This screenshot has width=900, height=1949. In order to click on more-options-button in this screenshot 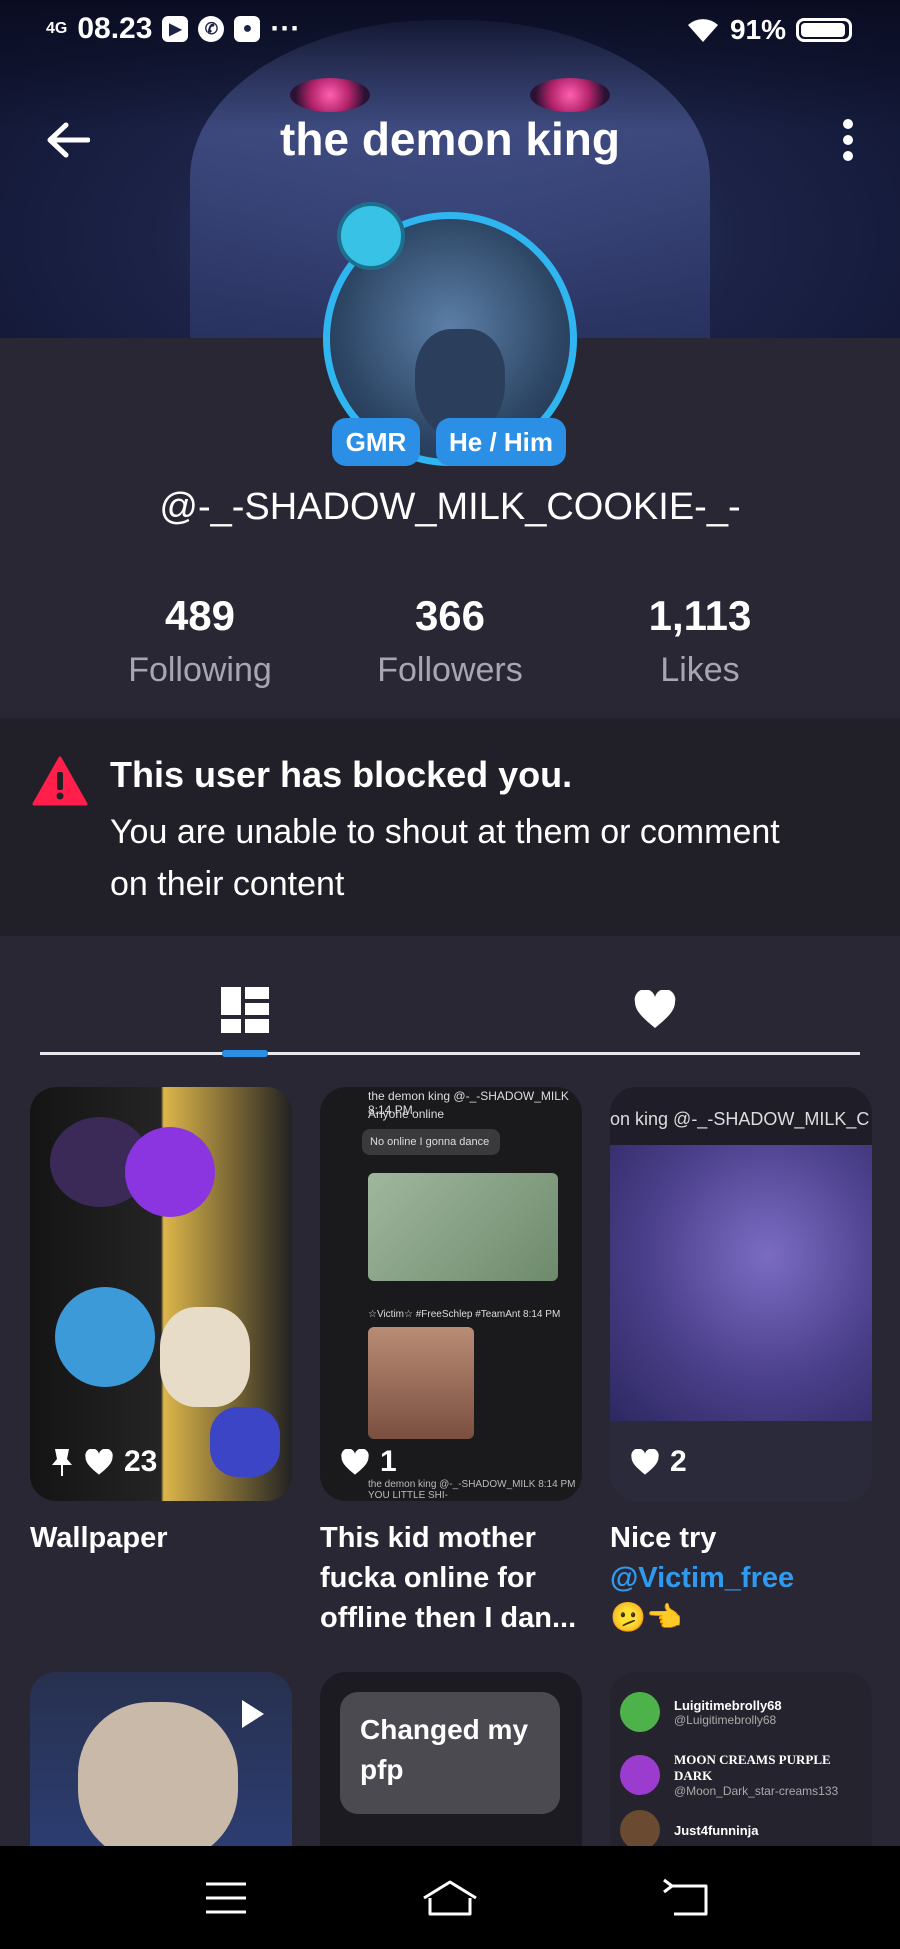, I will do `click(848, 140)`.